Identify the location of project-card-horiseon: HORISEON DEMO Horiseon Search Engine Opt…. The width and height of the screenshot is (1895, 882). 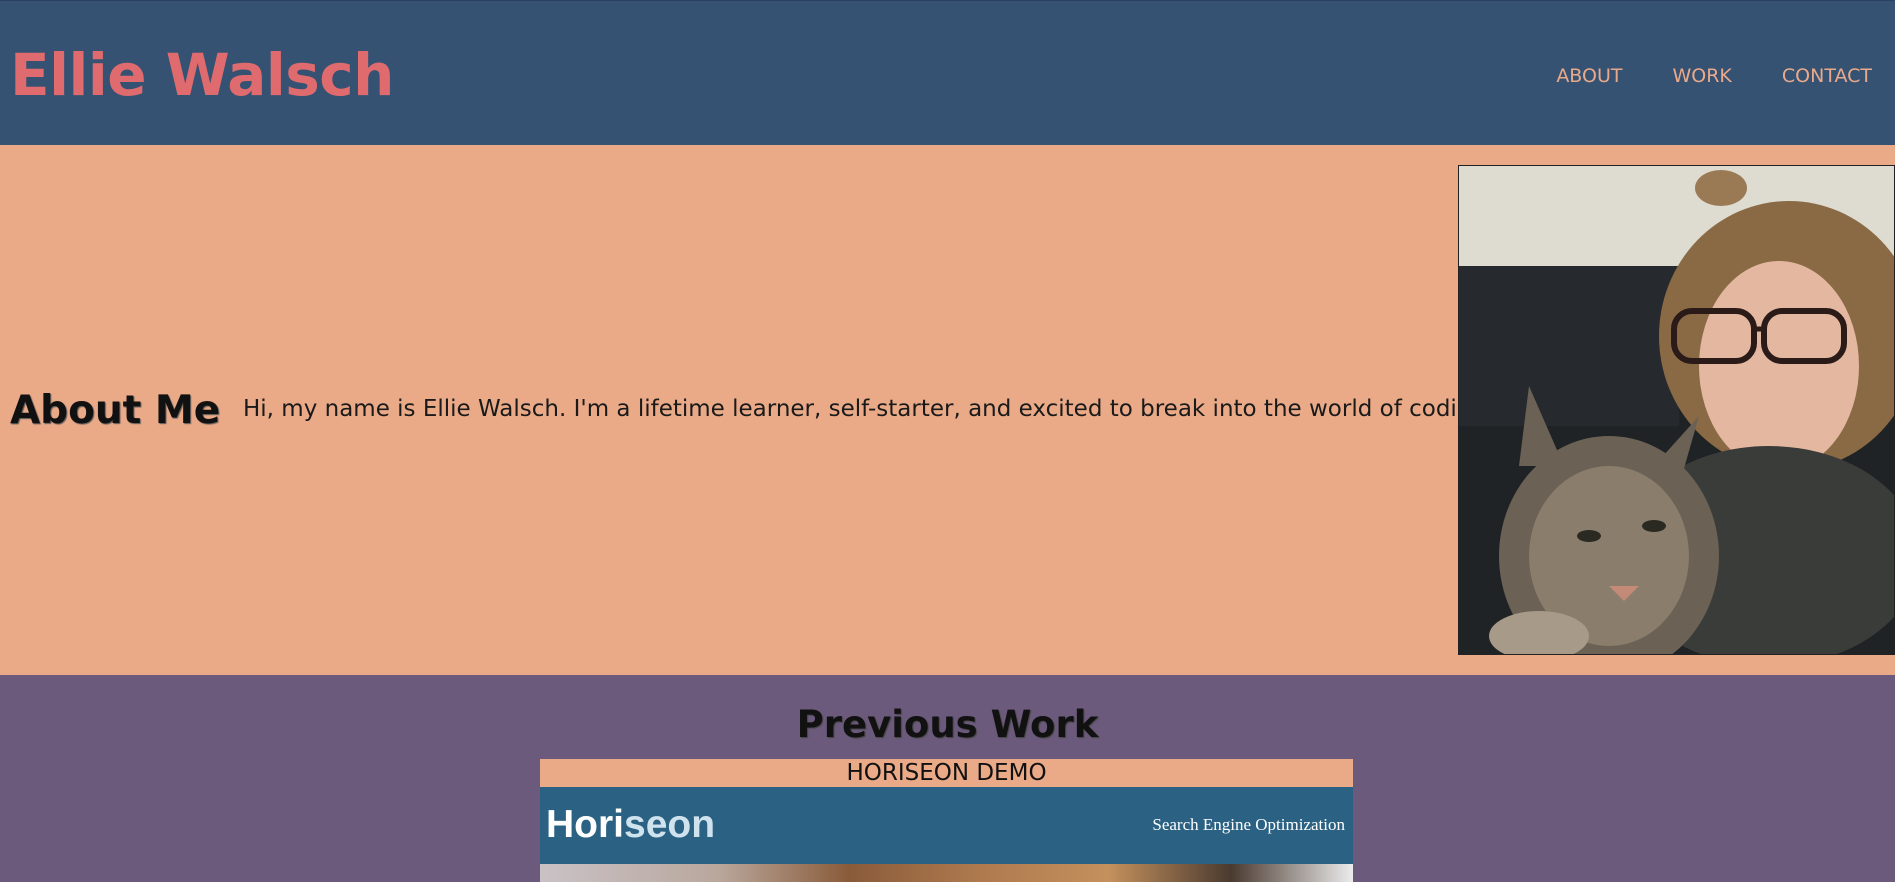
(946, 820).